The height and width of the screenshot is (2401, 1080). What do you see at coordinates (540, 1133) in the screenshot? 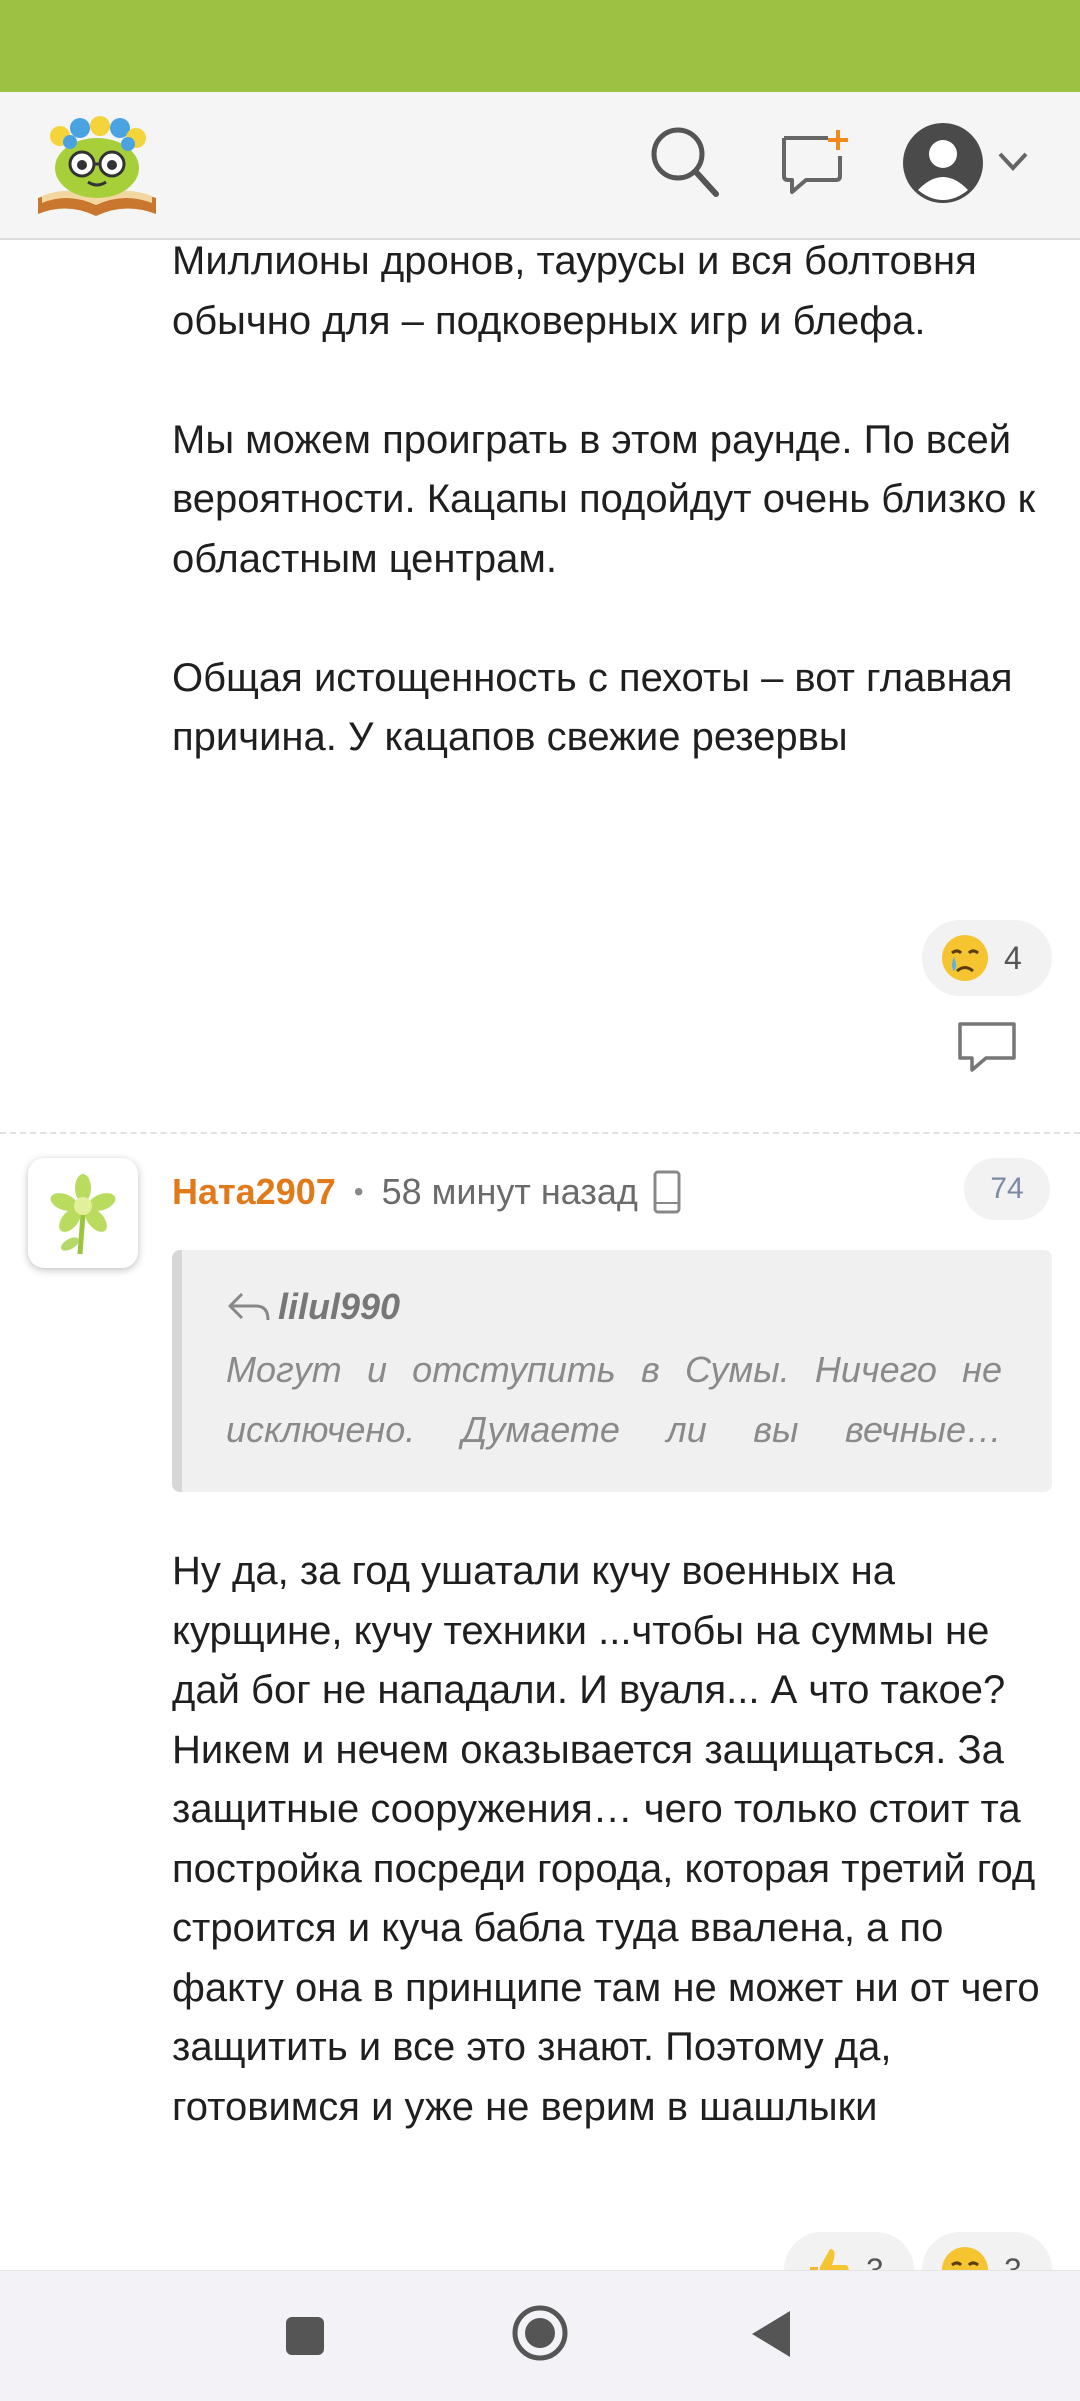
I see `comment-divider` at bounding box center [540, 1133].